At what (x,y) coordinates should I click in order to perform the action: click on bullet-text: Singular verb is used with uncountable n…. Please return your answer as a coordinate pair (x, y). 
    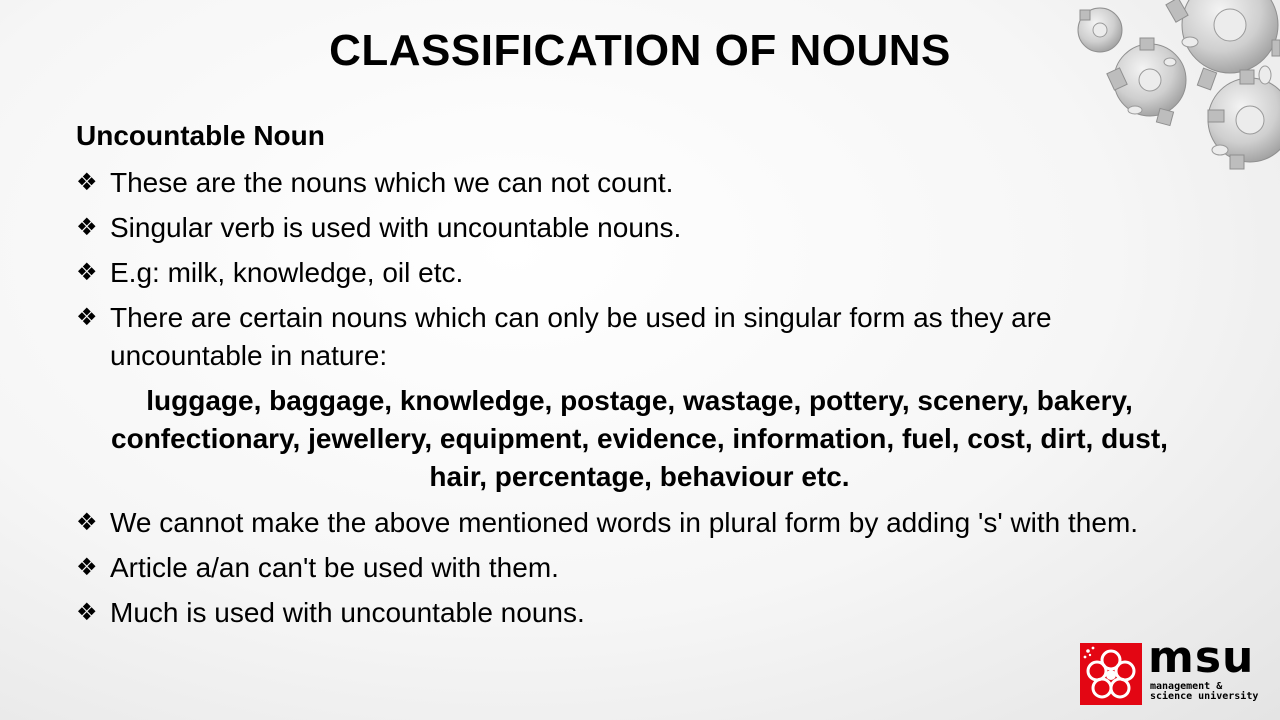
    Looking at the image, I should click on (396, 227).